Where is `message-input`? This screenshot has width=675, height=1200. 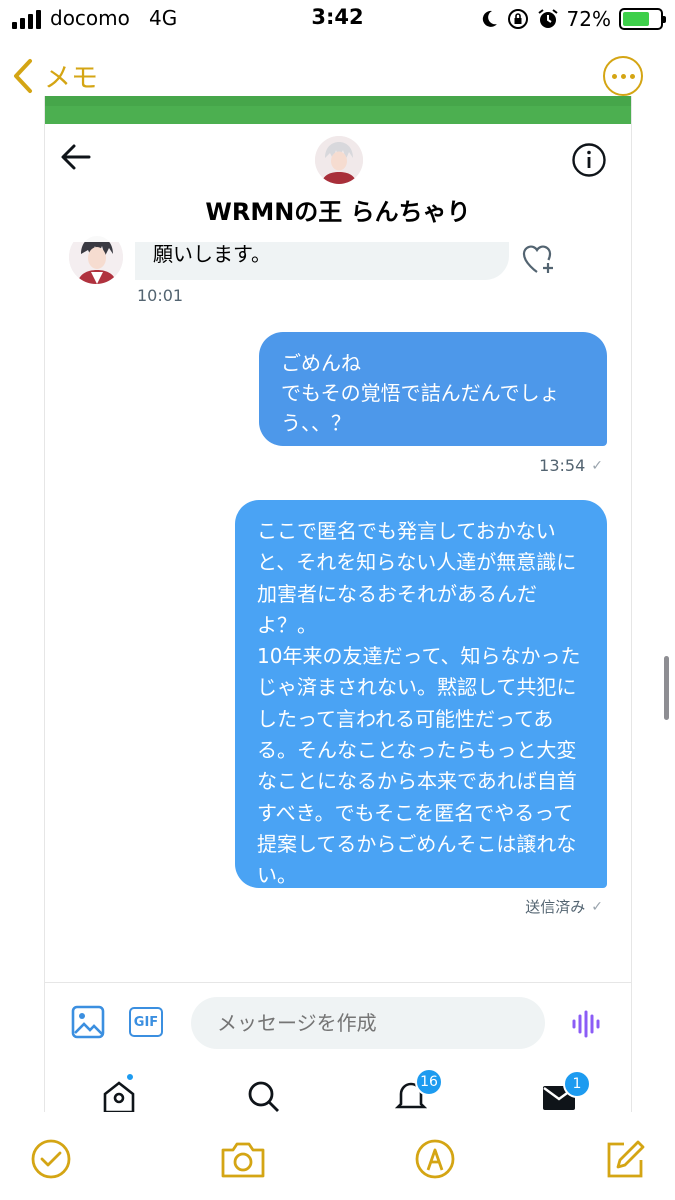
message-input is located at coordinates (368, 1023).